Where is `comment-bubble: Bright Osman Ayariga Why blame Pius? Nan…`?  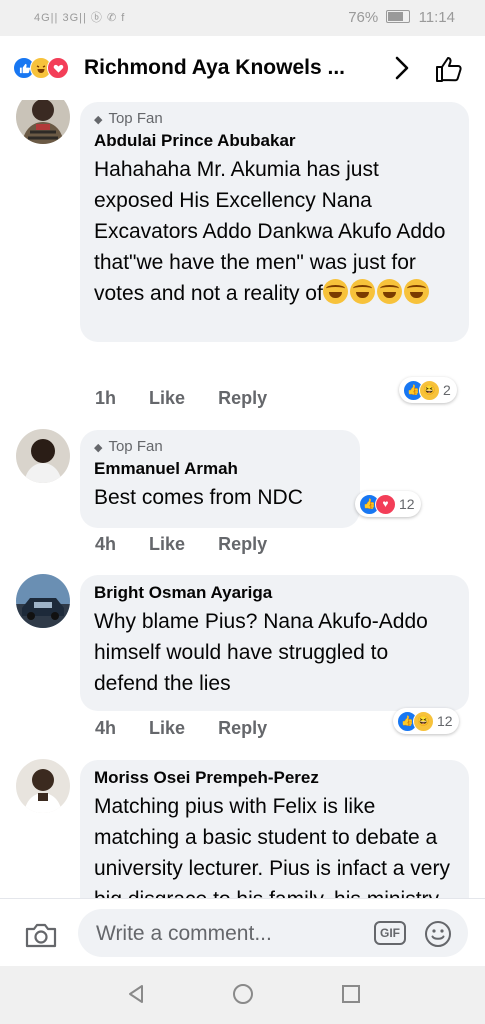 comment-bubble: Bright Osman Ayariga Why blame Pius? Nan… is located at coordinates (274, 643).